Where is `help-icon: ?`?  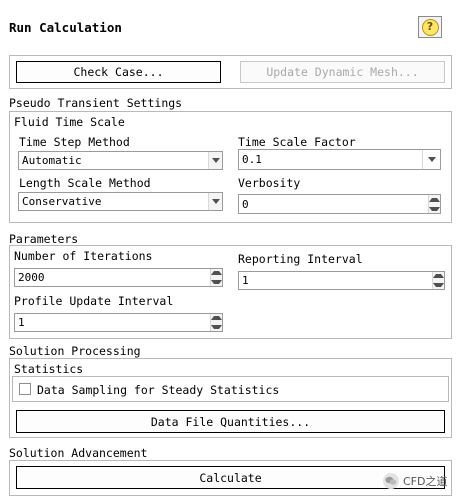
help-icon: ? is located at coordinates (430, 27).